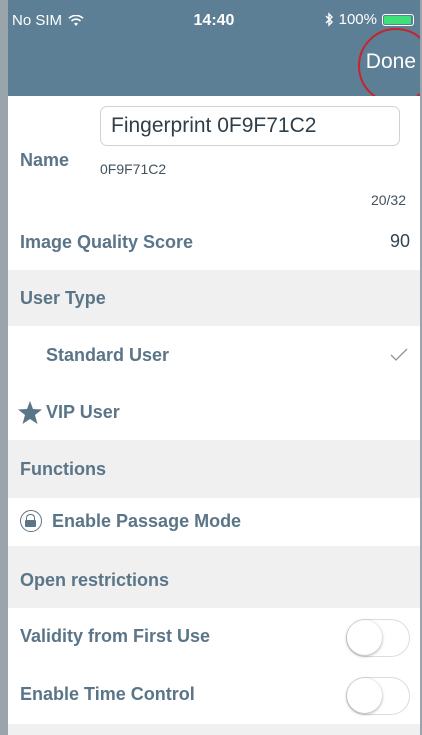 The width and height of the screenshot is (422, 735). What do you see at coordinates (63, 298) in the screenshot?
I see `user-type-title: User Type` at bounding box center [63, 298].